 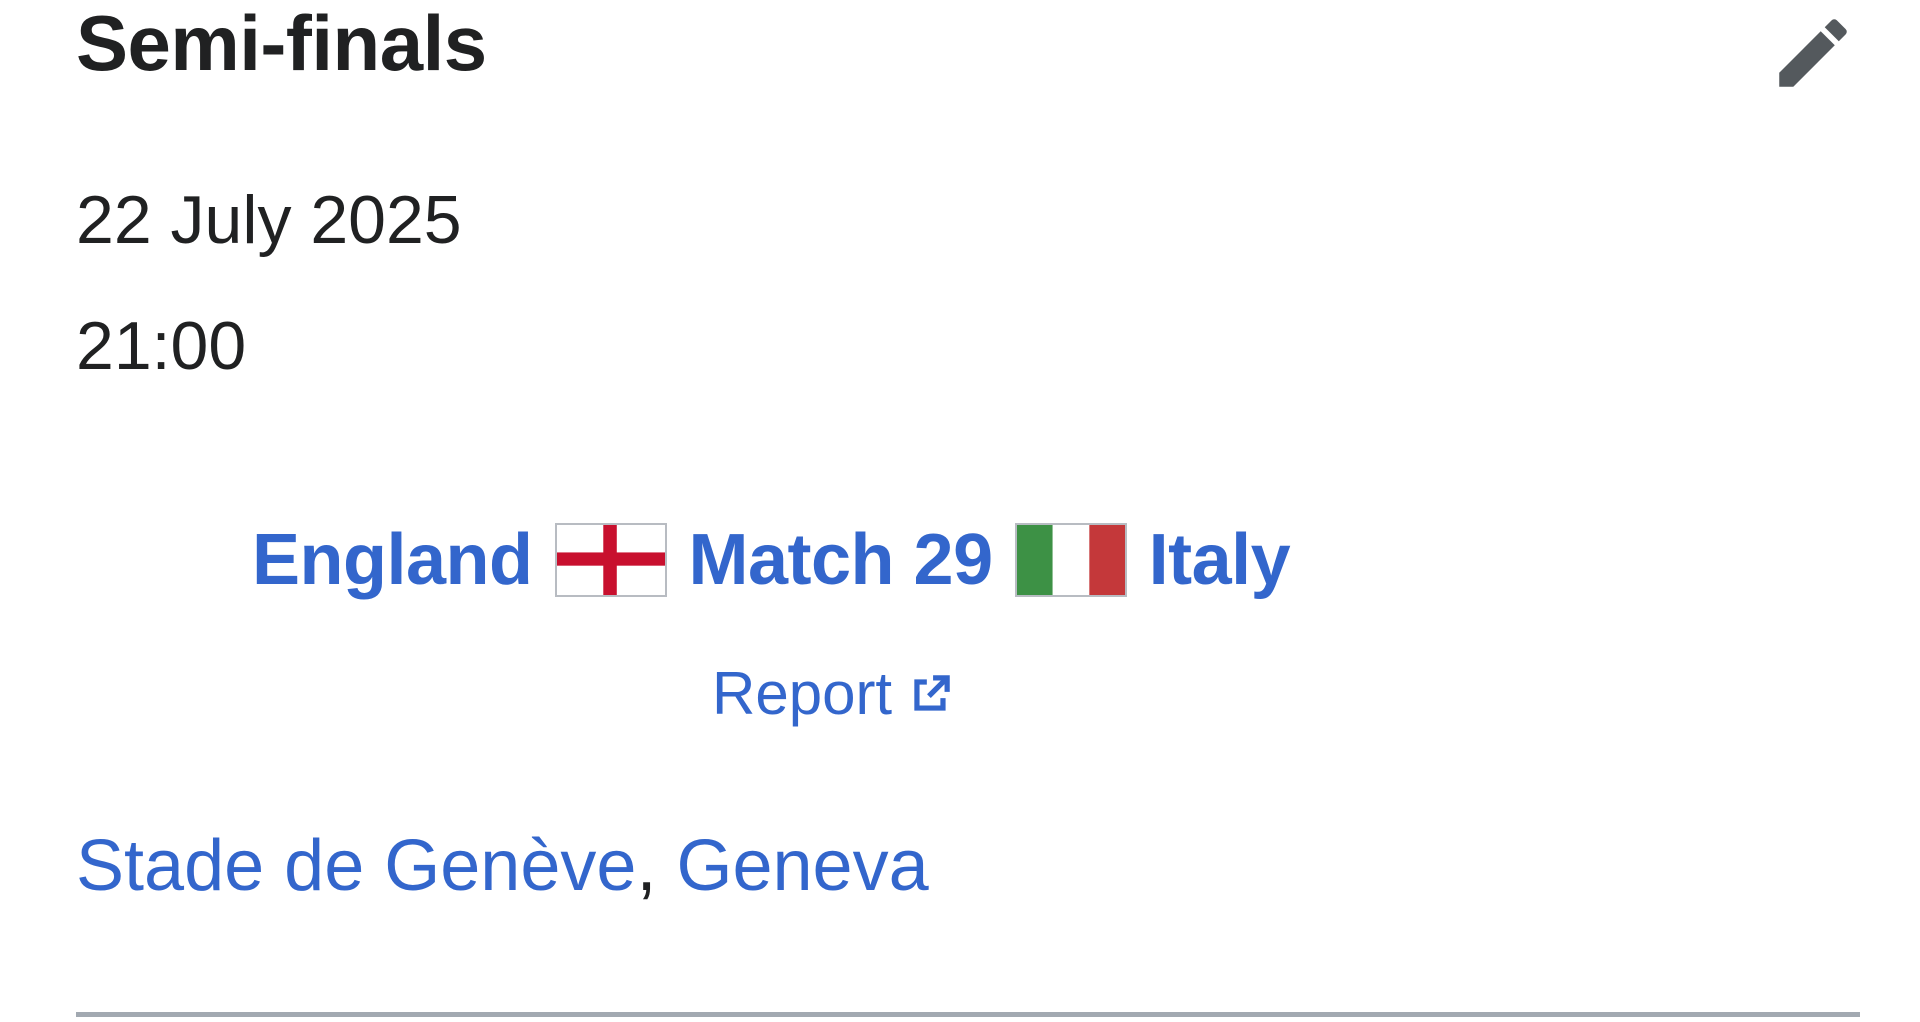 What do you see at coordinates (356, 866) in the screenshot?
I see `stadium-link: Stade de Genève` at bounding box center [356, 866].